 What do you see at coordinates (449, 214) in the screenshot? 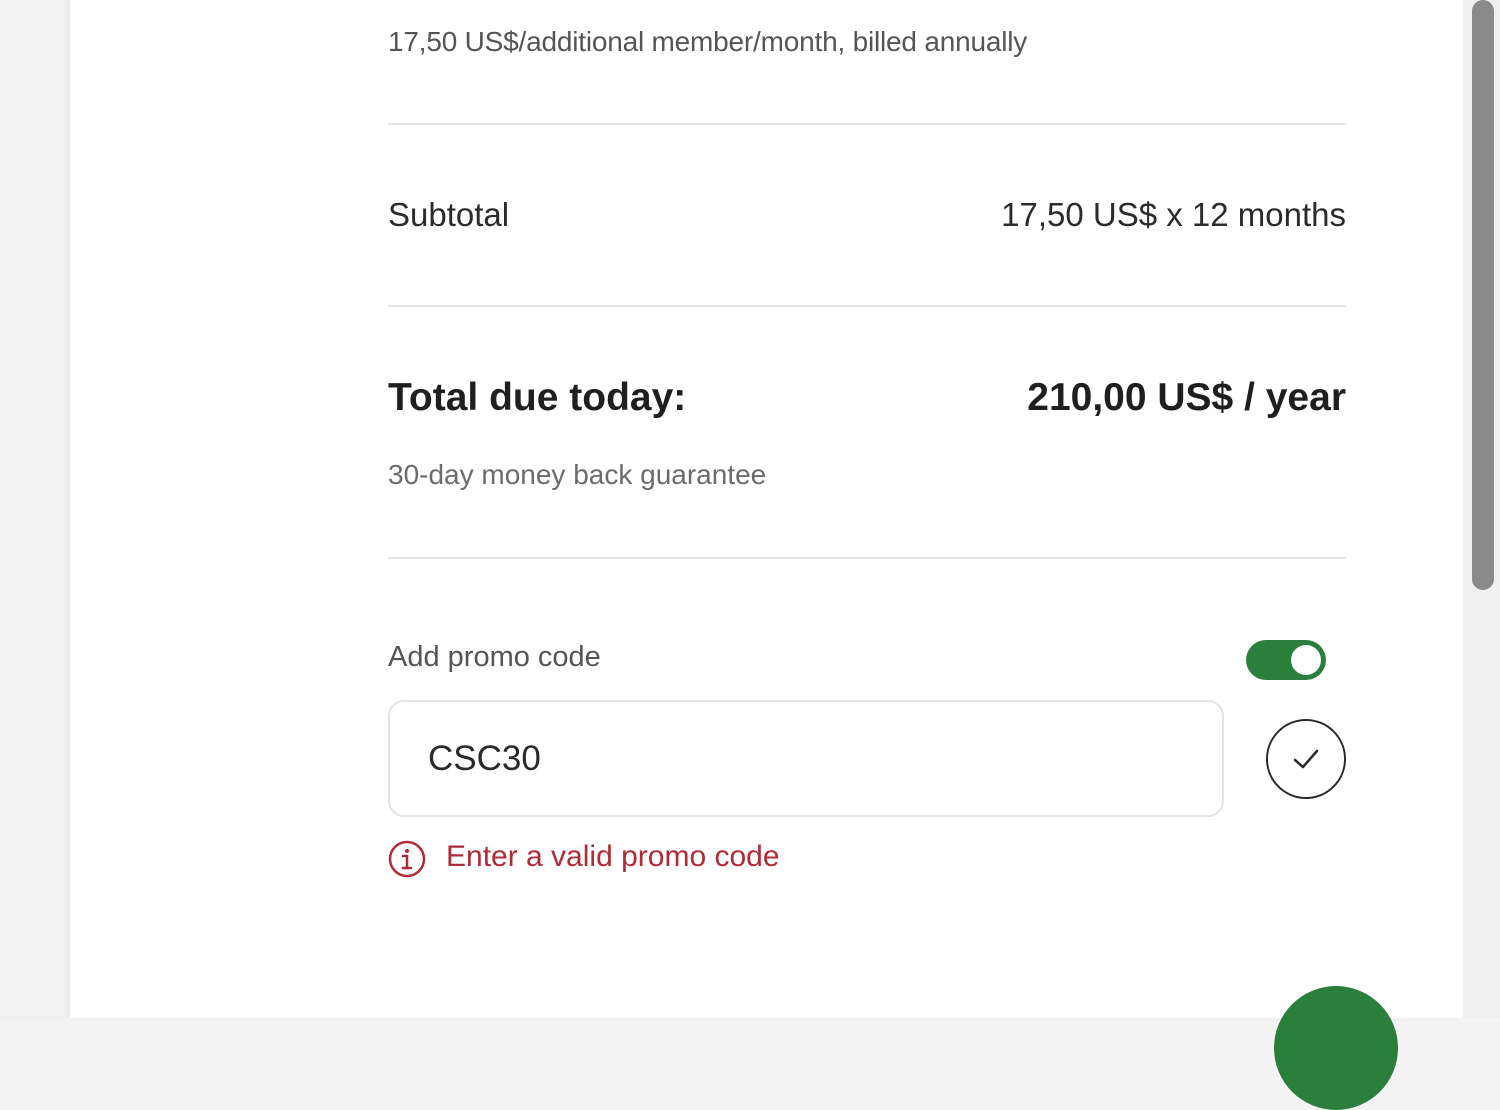
I see `subtotal-label: Subtotal` at bounding box center [449, 214].